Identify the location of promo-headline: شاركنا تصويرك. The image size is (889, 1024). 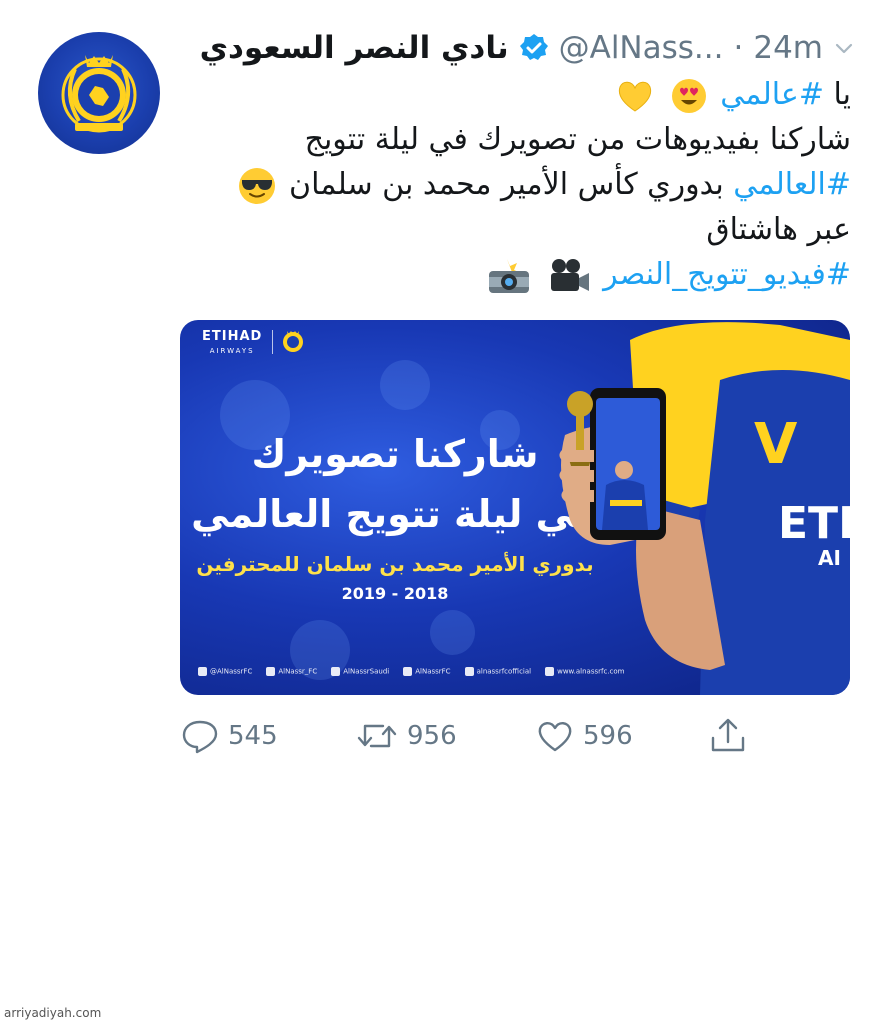
(395, 454).